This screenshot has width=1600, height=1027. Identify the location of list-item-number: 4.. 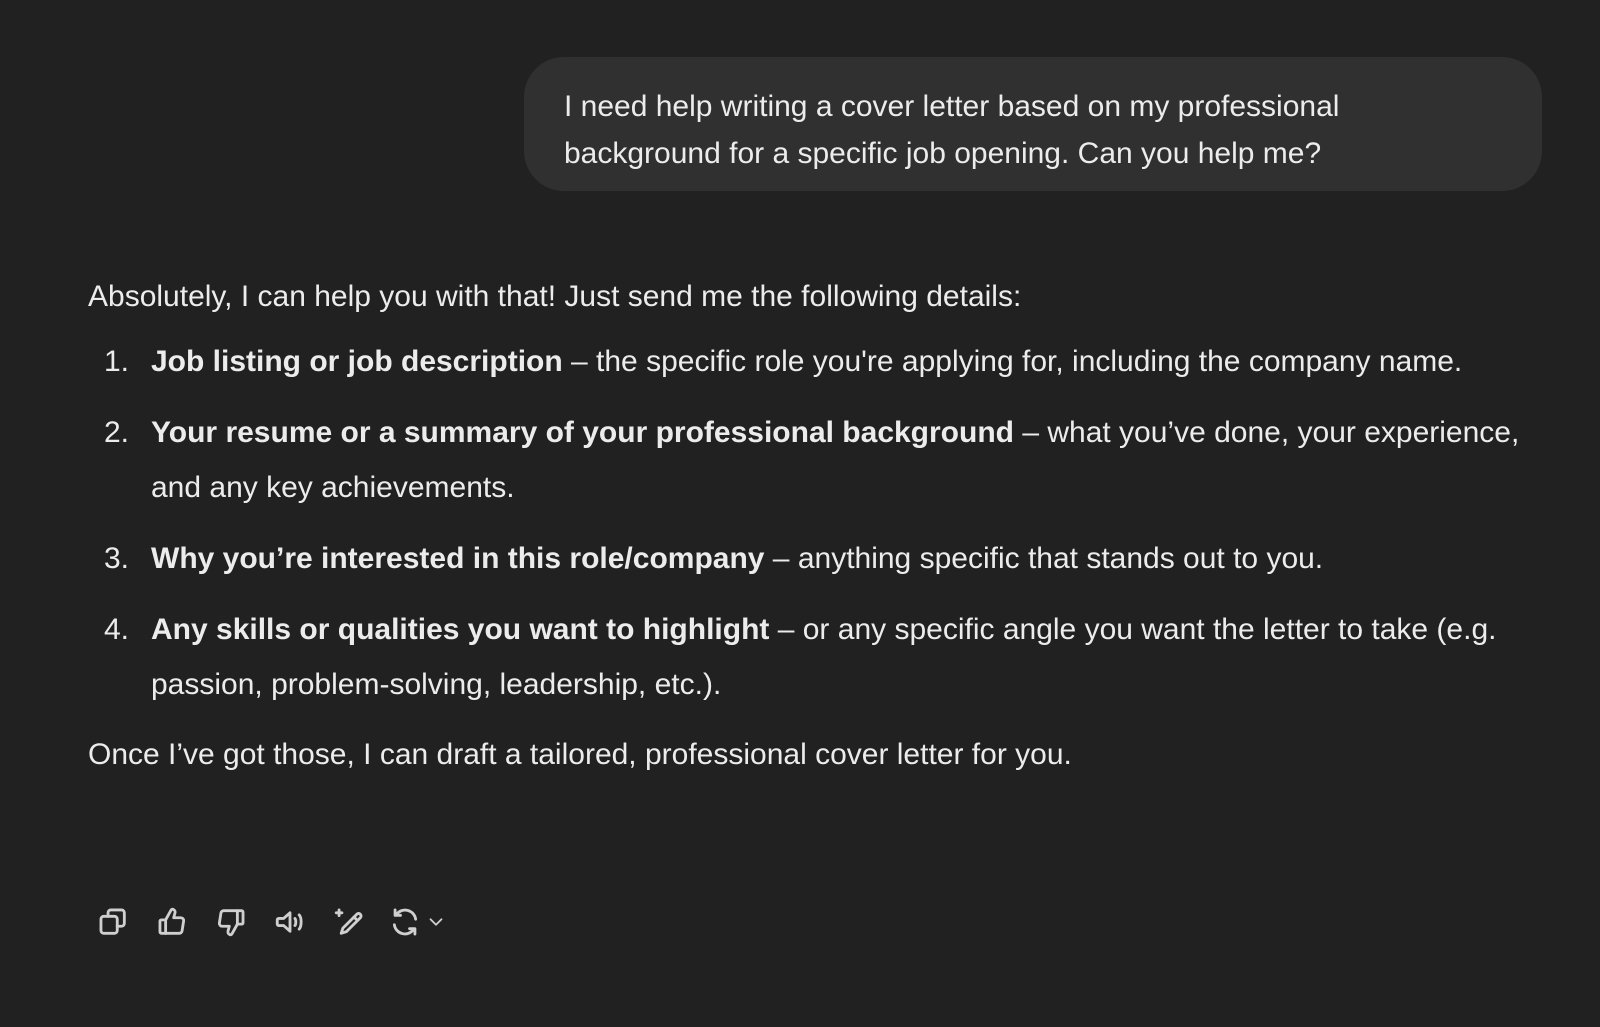
(117, 629).